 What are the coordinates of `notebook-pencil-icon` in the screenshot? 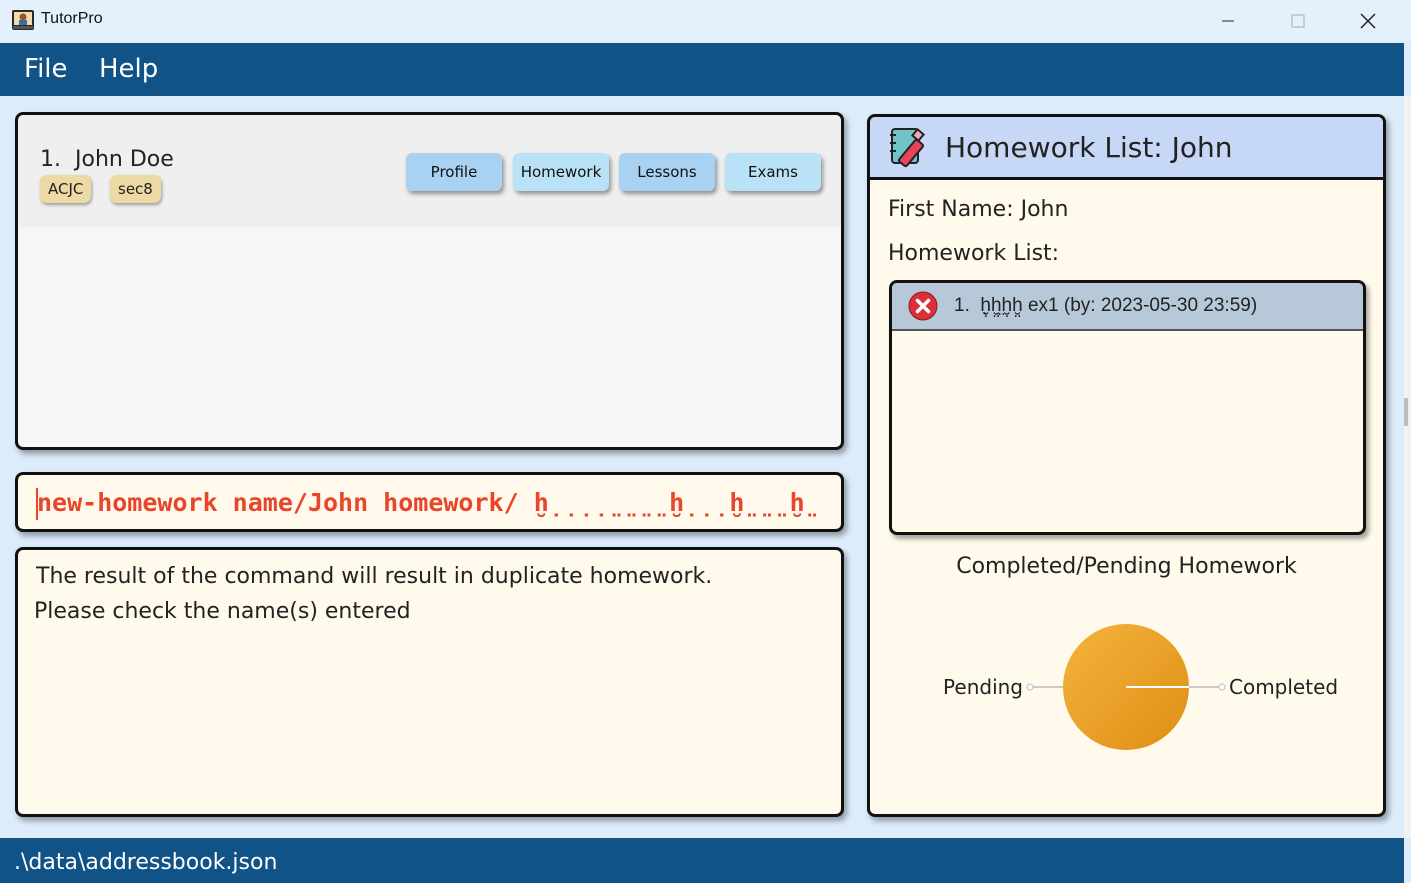 It's located at (908, 147).